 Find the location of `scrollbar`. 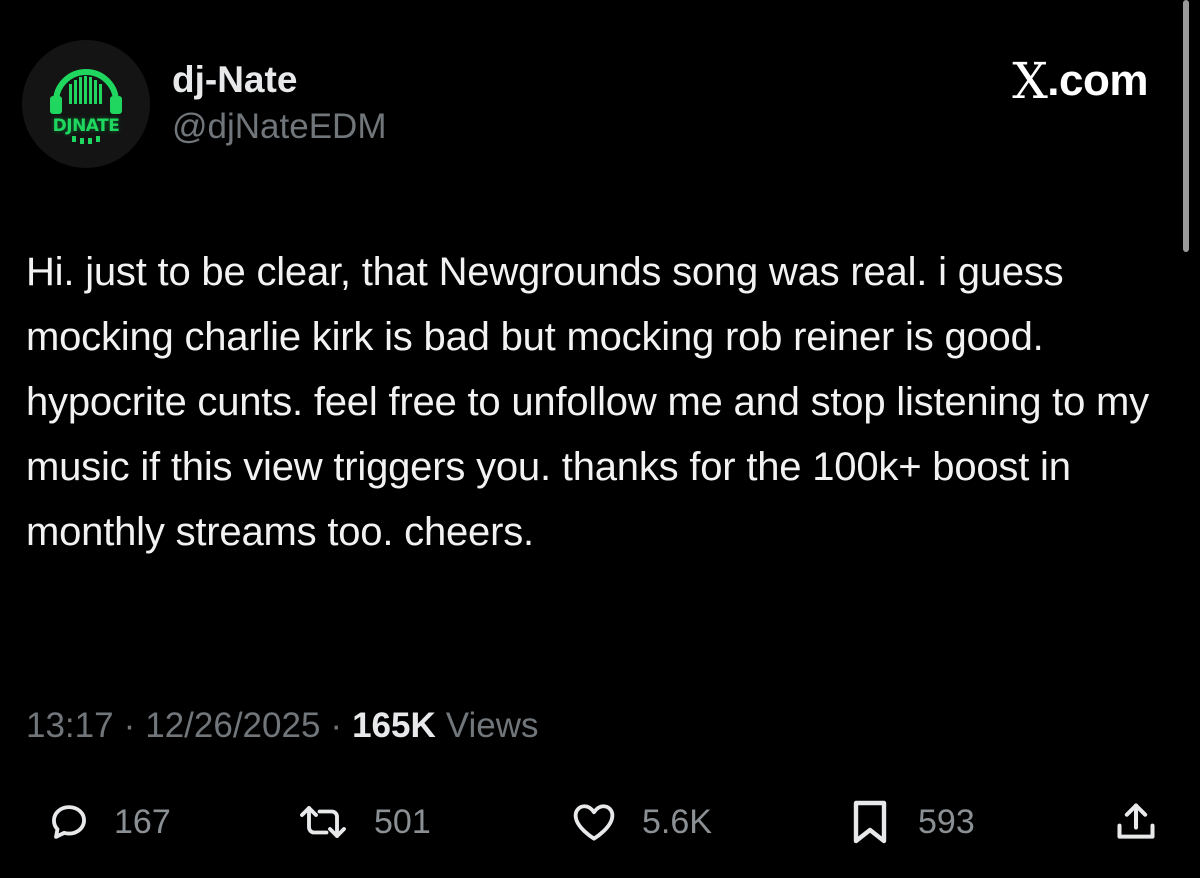

scrollbar is located at coordinates (1186, 126).